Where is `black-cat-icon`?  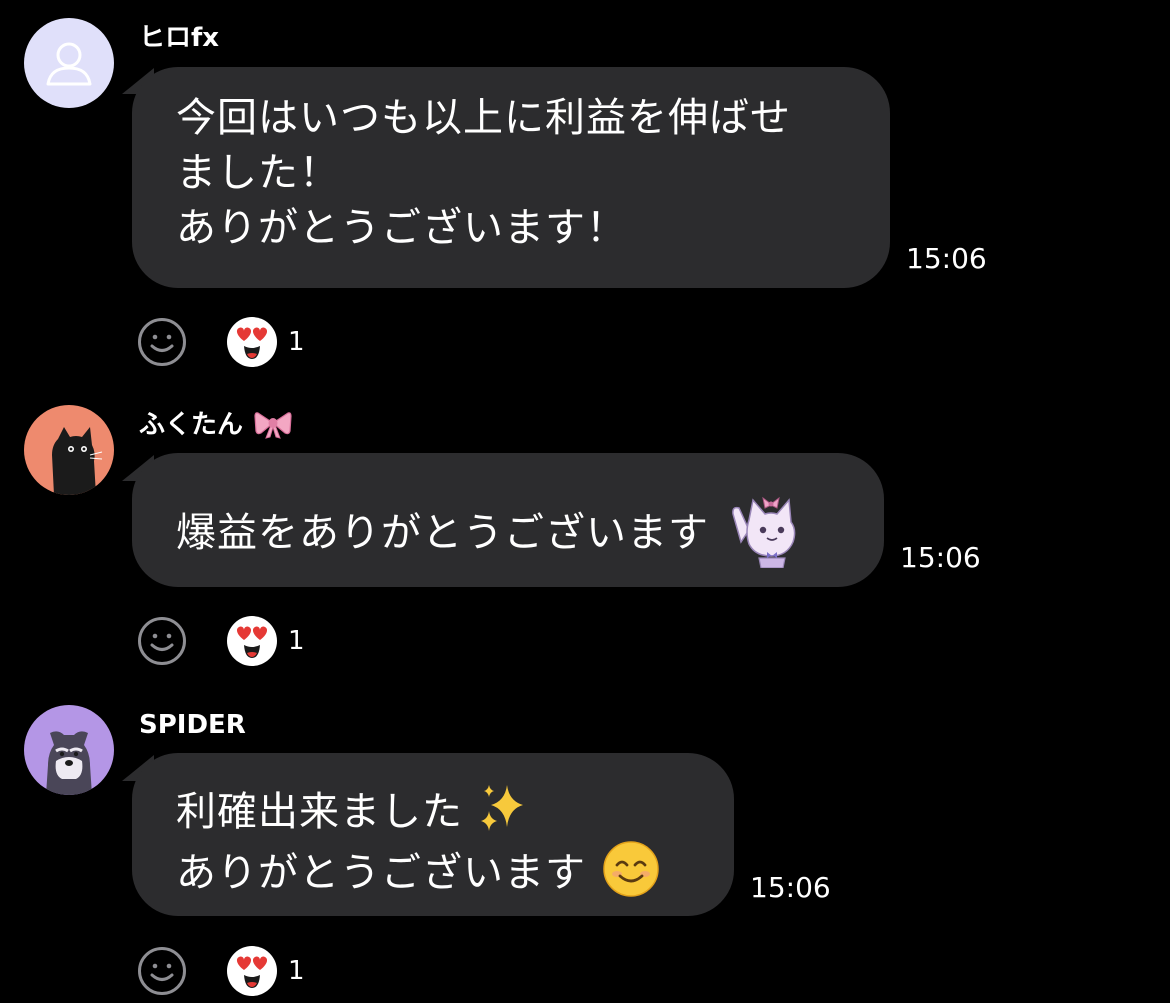
black-cat-icon is located at coordinates (77, 461).